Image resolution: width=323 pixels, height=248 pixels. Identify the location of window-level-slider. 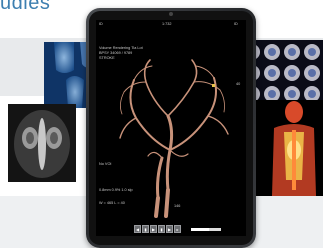
(206, 229).